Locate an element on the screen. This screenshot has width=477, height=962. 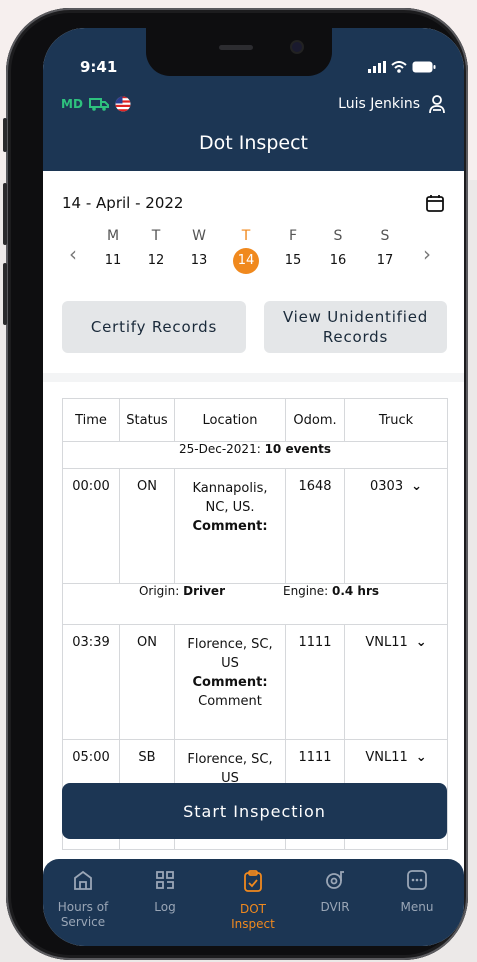
app-header: 9:41 MD Luis Jenkins Dot Inspect is located at coordinates (253, 99).